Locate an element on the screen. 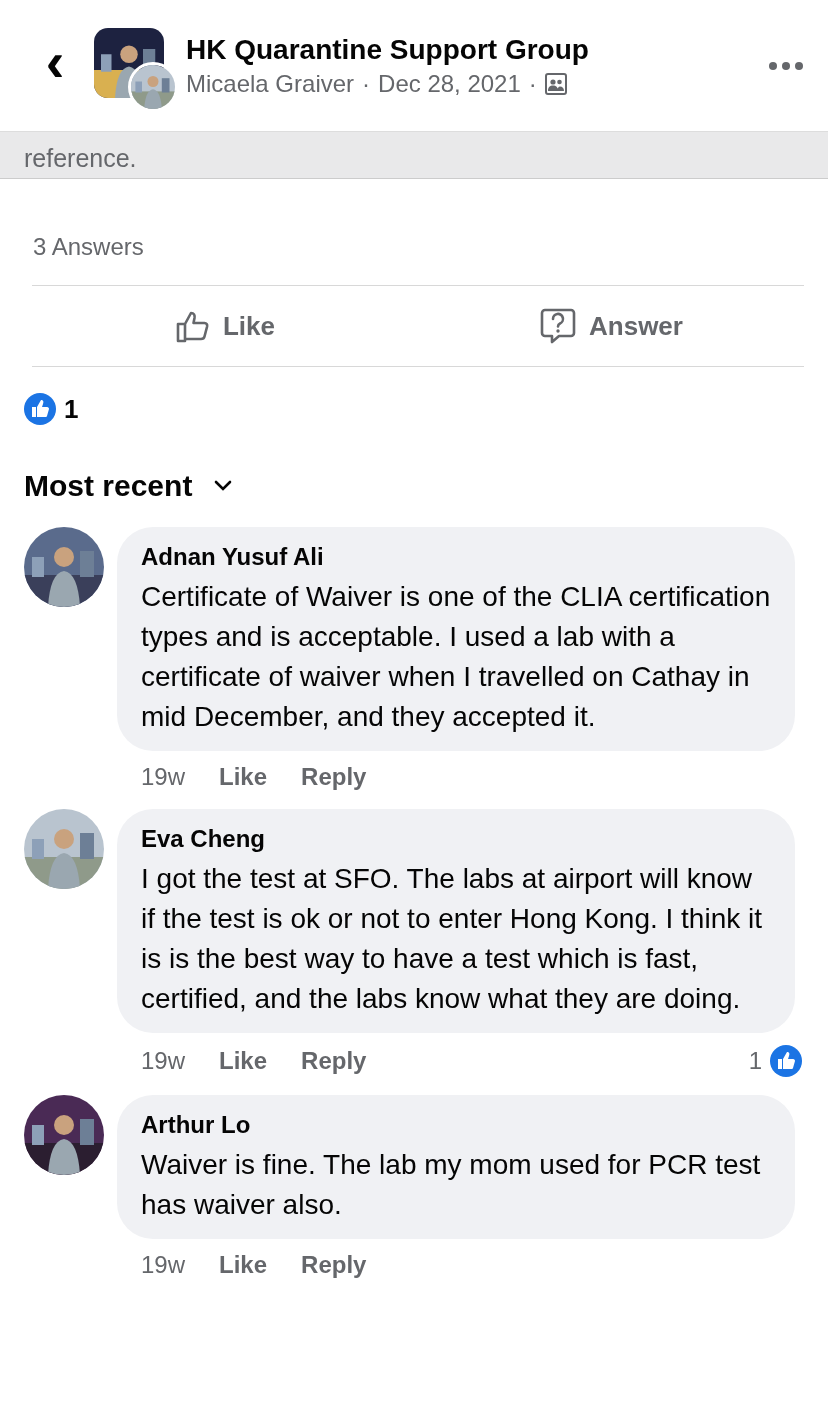  question-bubble-icon is located at coordinates (558, 326).